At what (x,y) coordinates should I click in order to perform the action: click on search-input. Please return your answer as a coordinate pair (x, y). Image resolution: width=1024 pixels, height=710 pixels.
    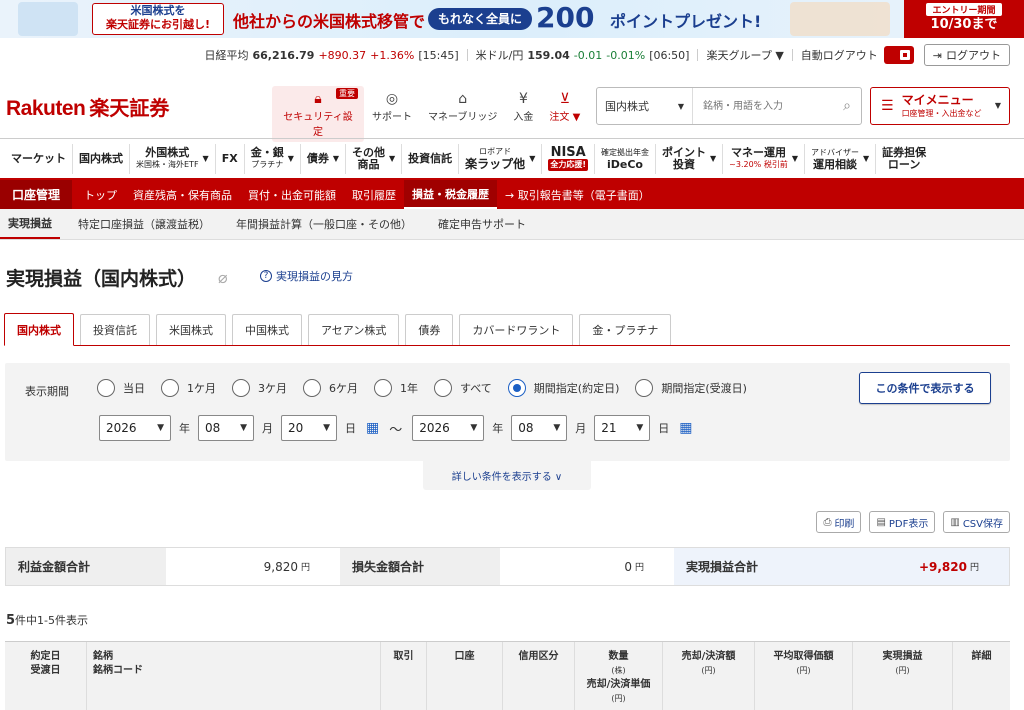
    Looking at the image, I should click on (763, 106).